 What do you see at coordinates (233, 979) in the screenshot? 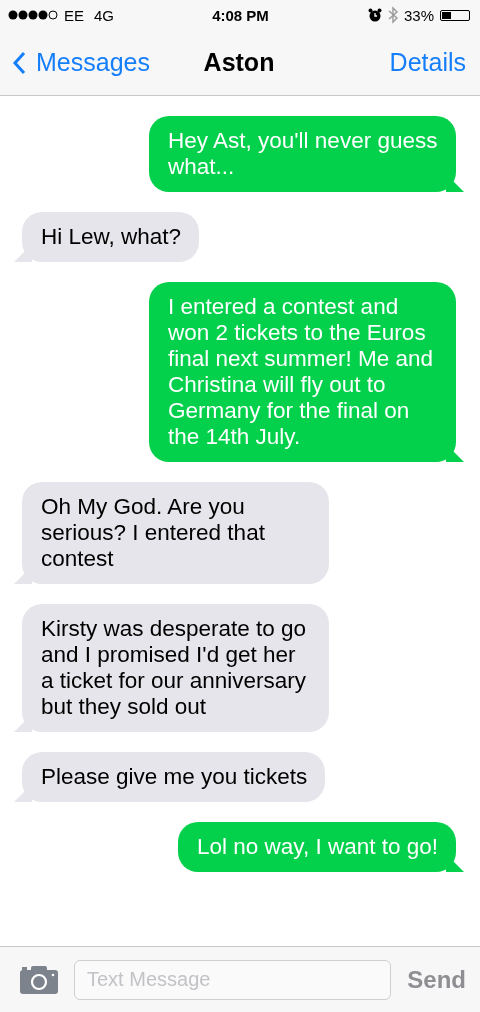
I see `message-field: Text Message` at bounding box center [233, 979].